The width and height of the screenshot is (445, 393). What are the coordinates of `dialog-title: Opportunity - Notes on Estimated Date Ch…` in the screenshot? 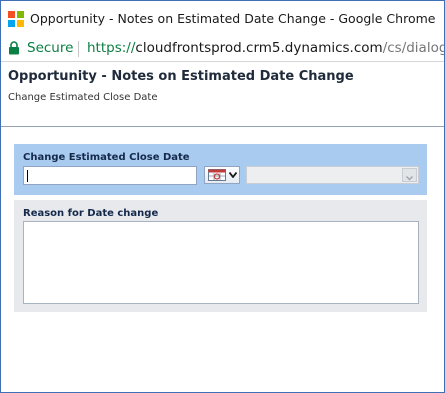 It's located at (181, 76).